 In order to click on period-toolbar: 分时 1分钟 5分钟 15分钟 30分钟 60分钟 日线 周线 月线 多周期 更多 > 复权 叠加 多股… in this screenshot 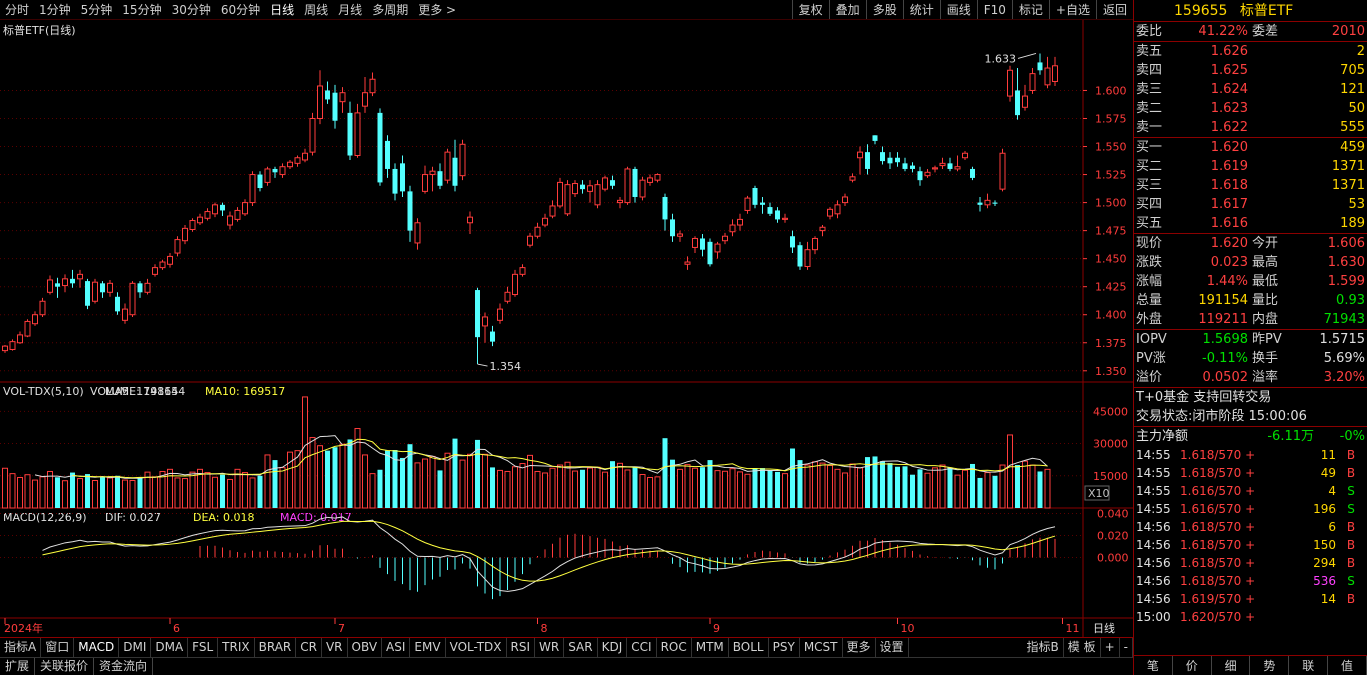, I will do `click(566, 10)`.